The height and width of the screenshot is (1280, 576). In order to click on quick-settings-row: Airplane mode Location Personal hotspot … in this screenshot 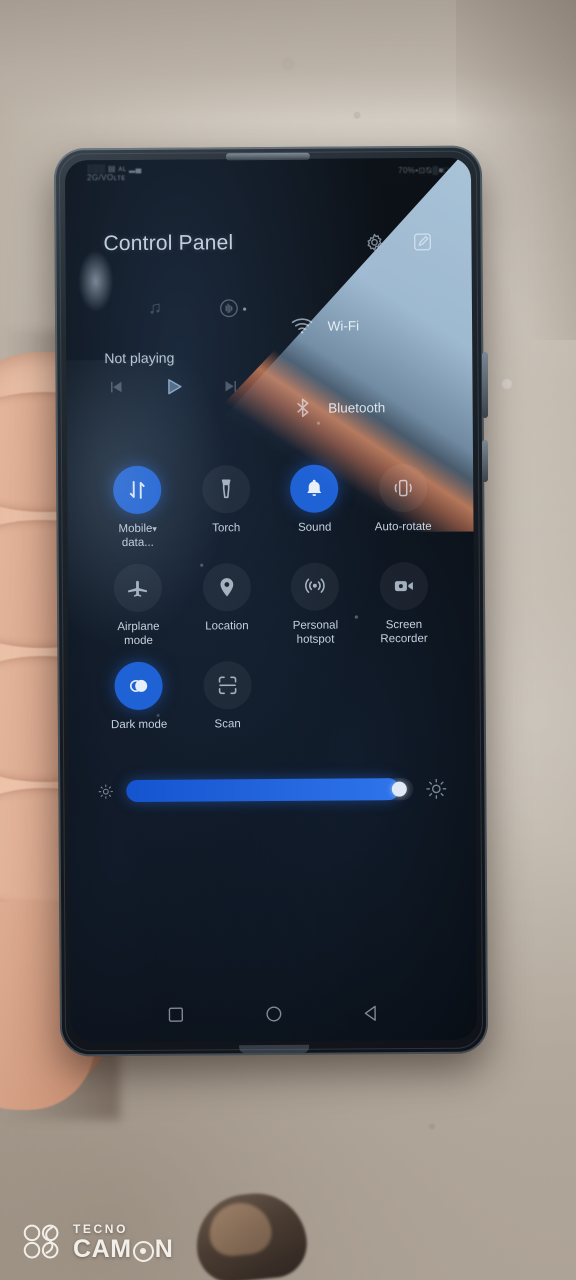, I will do `click(271, 605)`.